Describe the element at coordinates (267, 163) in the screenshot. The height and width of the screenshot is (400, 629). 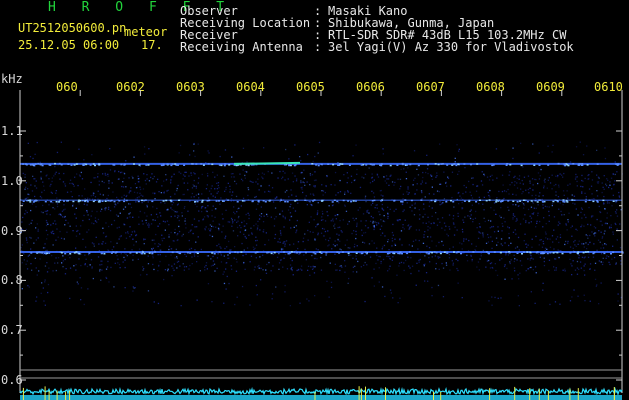
I see `meteor-echo-highlight` at that location.